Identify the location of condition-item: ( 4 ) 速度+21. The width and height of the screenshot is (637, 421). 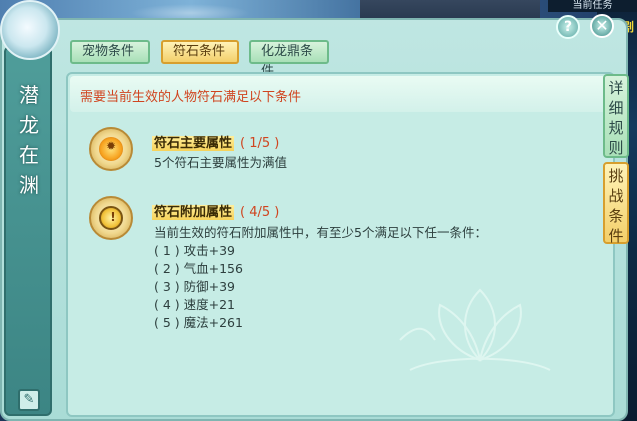
(195, 304).